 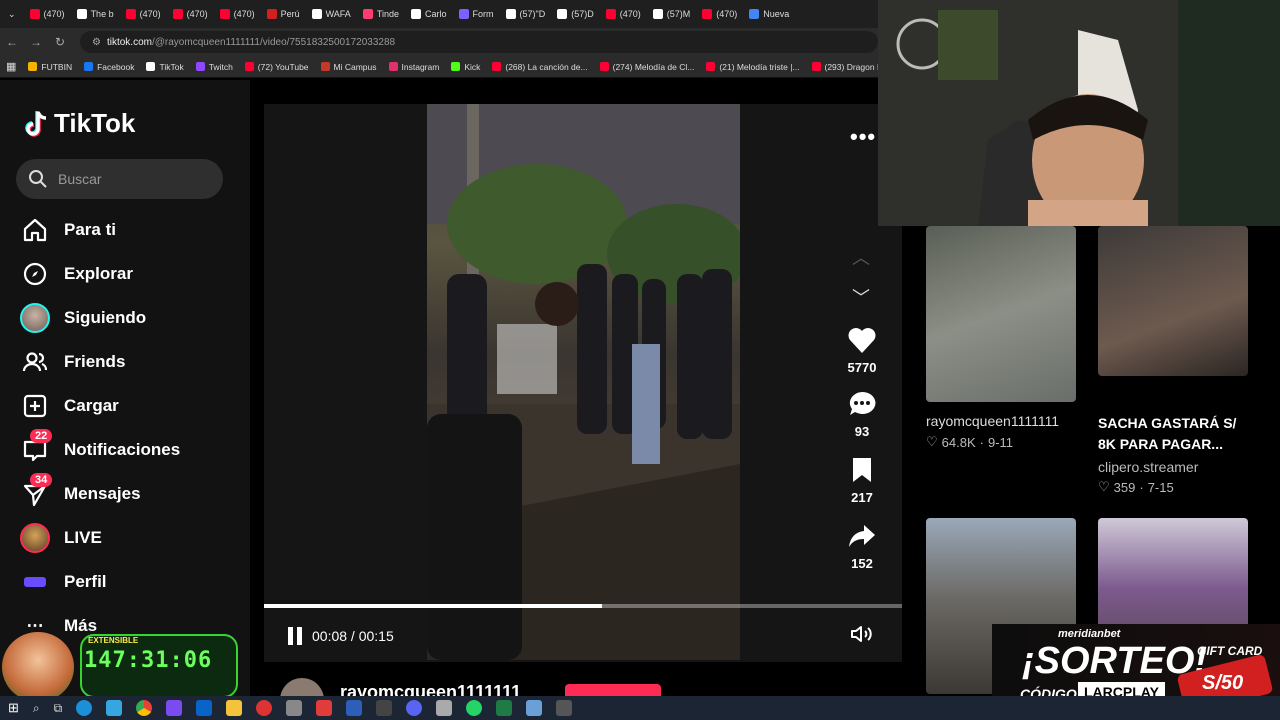 What do you see at coordinates (381, 14) in the screenshot?
I see `browser-tab: Tinde` at bounding box center [381, 14].